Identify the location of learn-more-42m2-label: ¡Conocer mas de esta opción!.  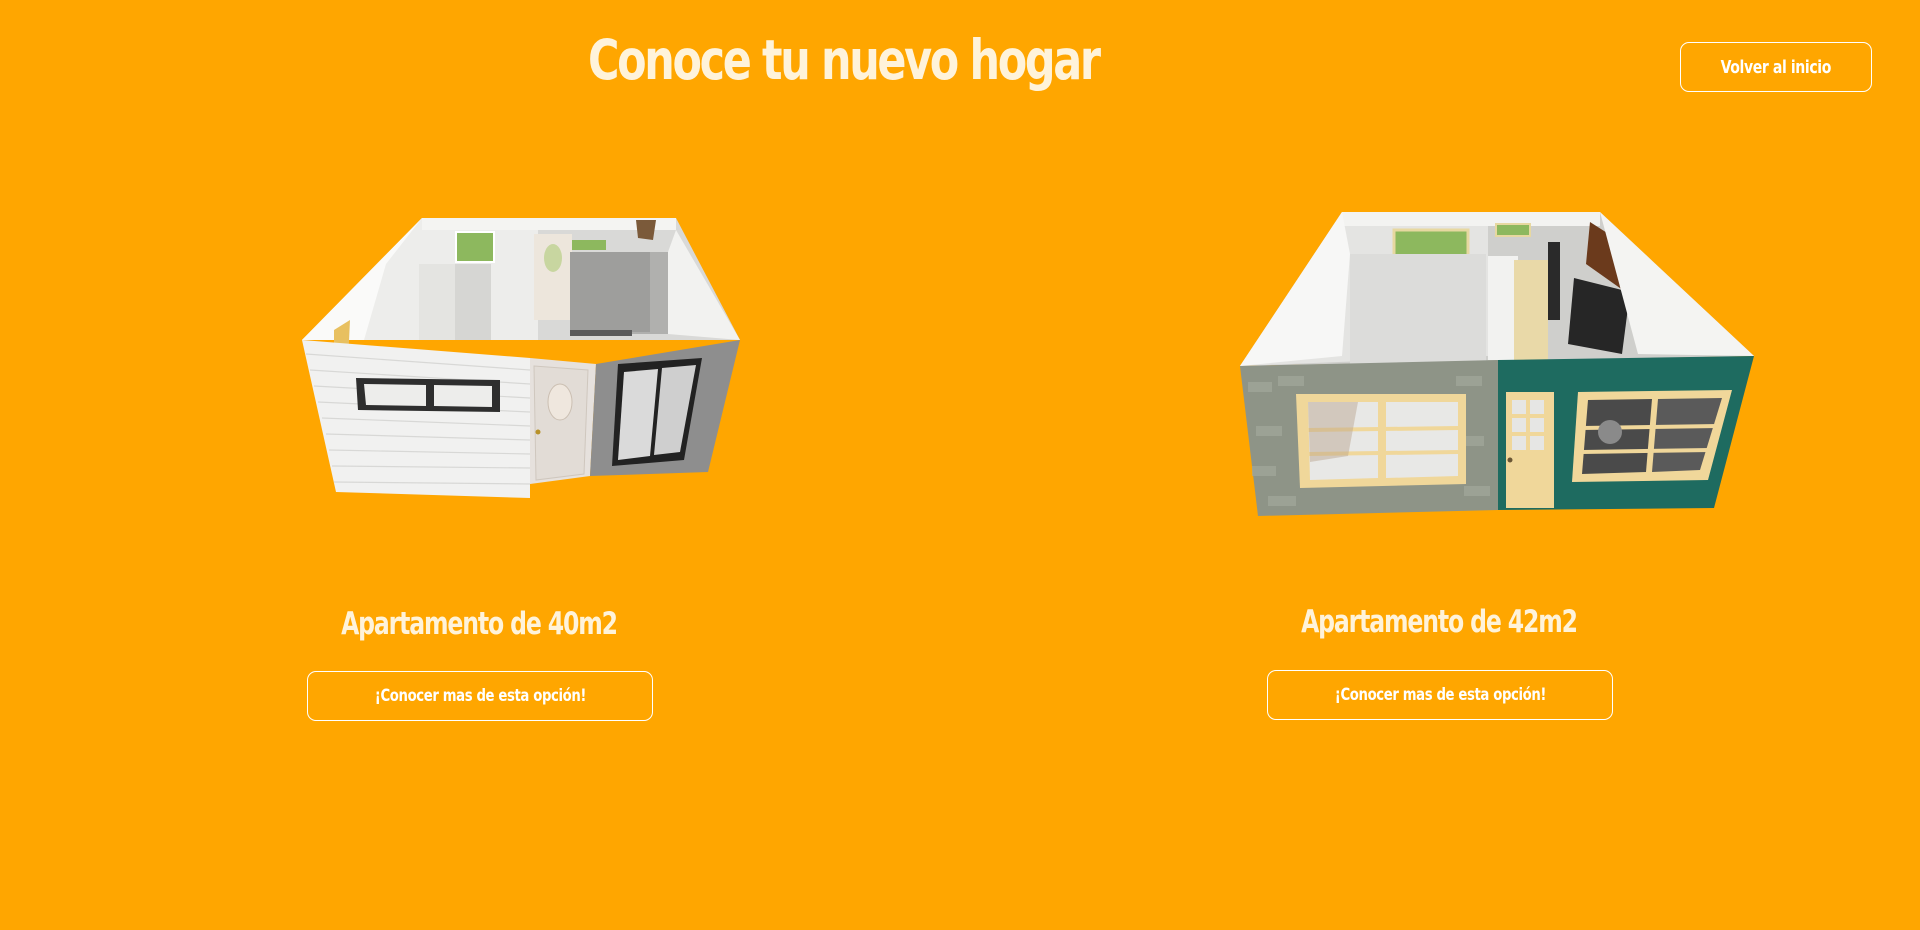
(1440, 695).